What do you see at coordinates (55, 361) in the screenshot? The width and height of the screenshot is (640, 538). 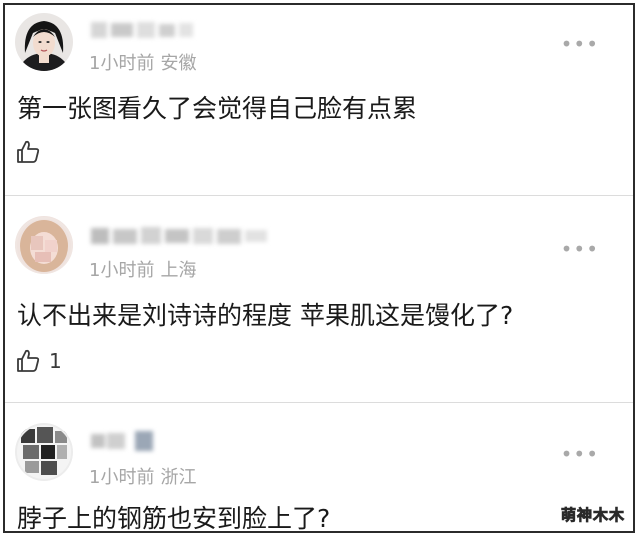 I see `like-count: 1` at bounding box center [55, 361].